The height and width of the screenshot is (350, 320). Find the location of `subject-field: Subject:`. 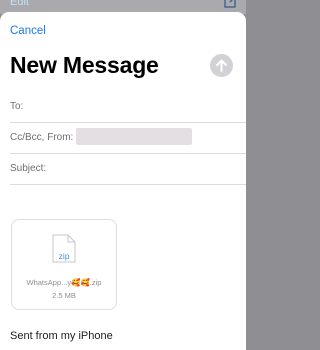

subject-field: Subject: is located at coordinates (128, 169).